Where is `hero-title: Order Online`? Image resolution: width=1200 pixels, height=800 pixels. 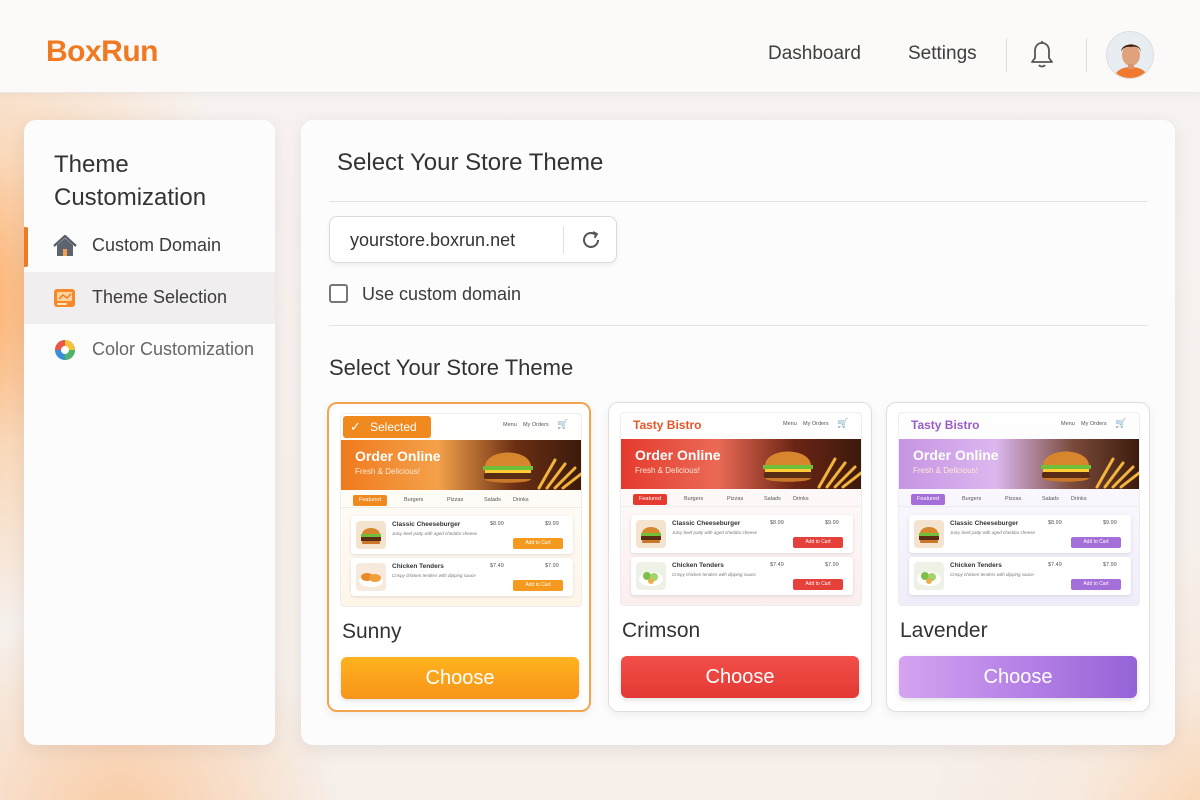
hero-title: Order Online is located at coordinates (398, 456).